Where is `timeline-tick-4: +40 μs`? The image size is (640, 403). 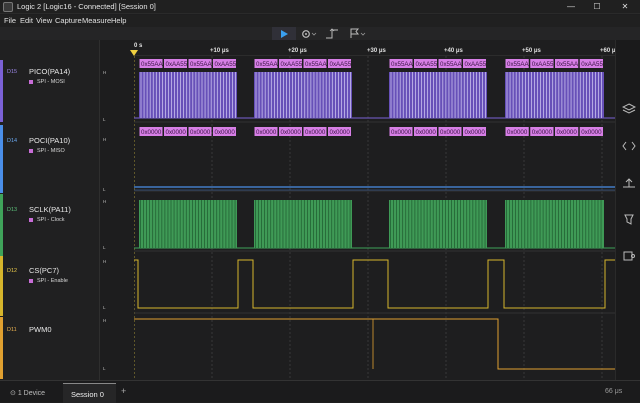 timeline-tick-4: +40 μs is located at coordinates (453, 51).